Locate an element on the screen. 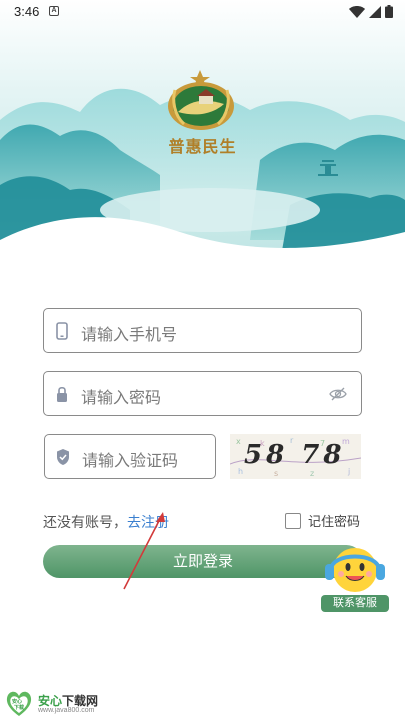 The width and height of the screenshot is (405, 720). phone-placeholder: 请输入手机号 is located at coordinates (129, 335).